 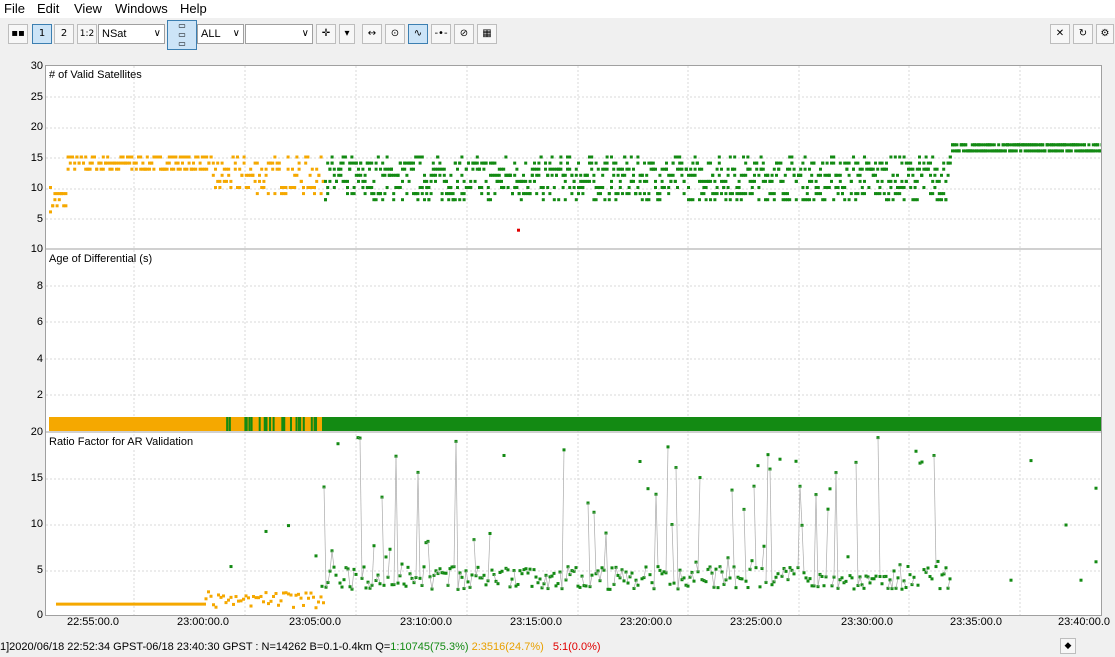 I want to click on gear-icon: ⚙, so click(x=1105, y=34).